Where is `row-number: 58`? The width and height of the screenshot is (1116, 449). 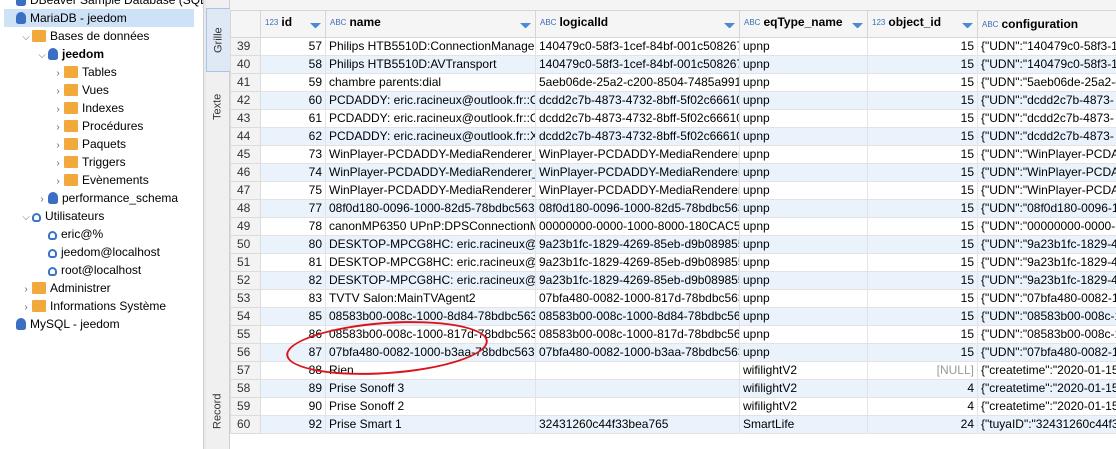
row-number: 58 is located at coordinates (245, 388).